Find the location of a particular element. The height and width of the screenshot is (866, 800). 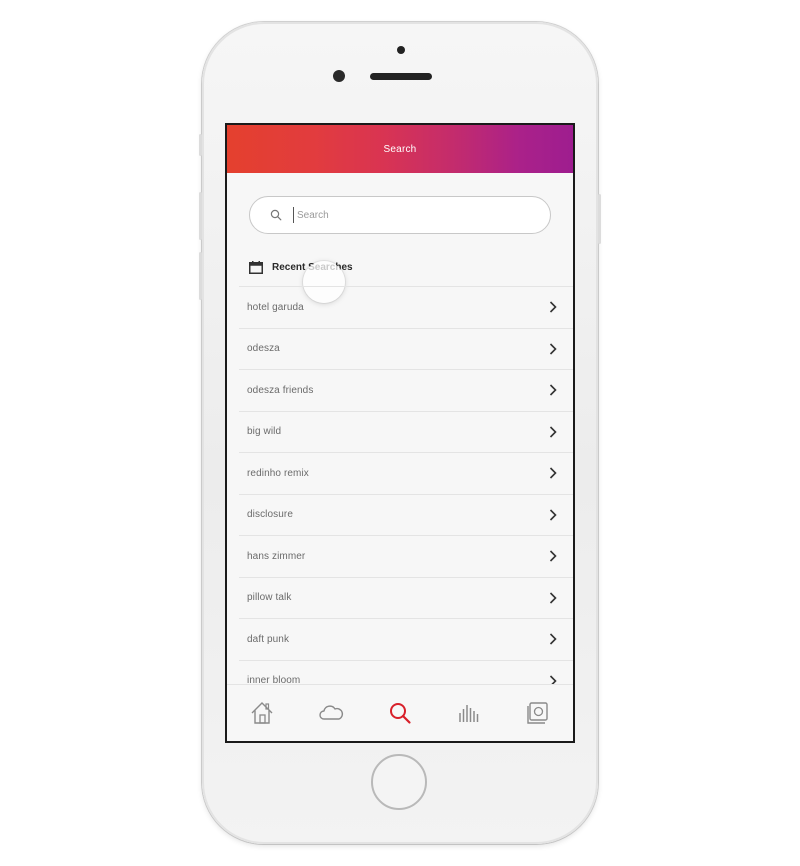

list-item: big wild is located at coordinates (406, 431).